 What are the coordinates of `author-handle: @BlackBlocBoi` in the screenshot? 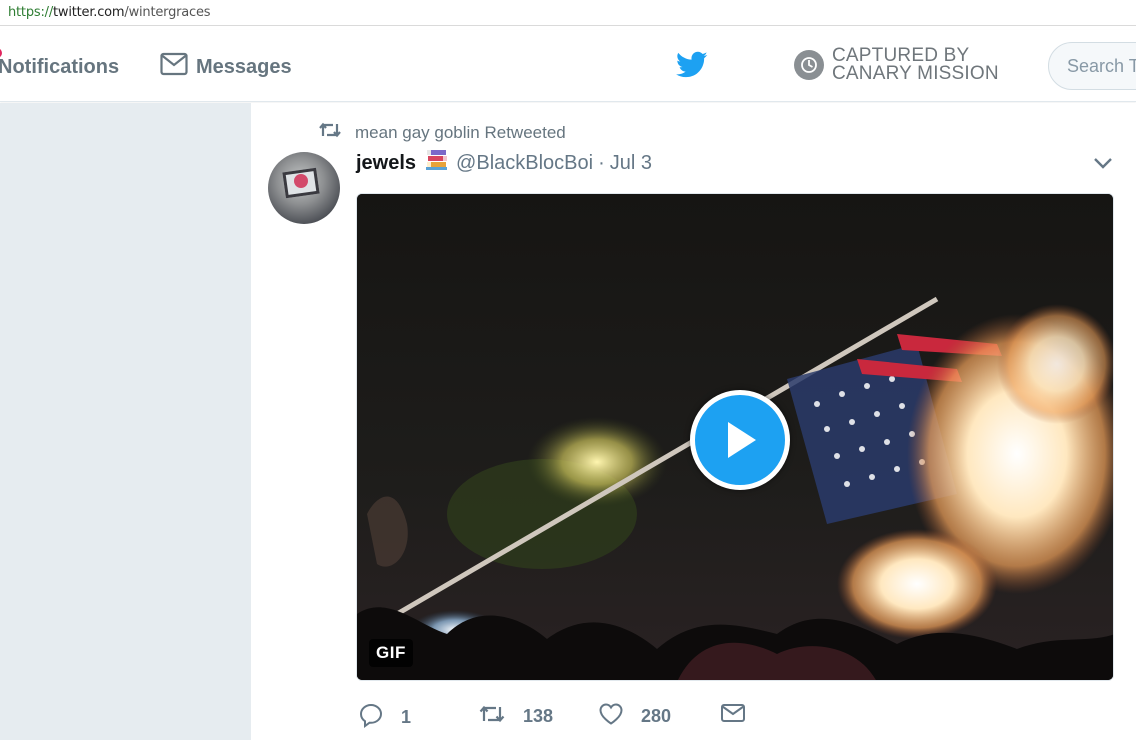 It's located at (524, 163).